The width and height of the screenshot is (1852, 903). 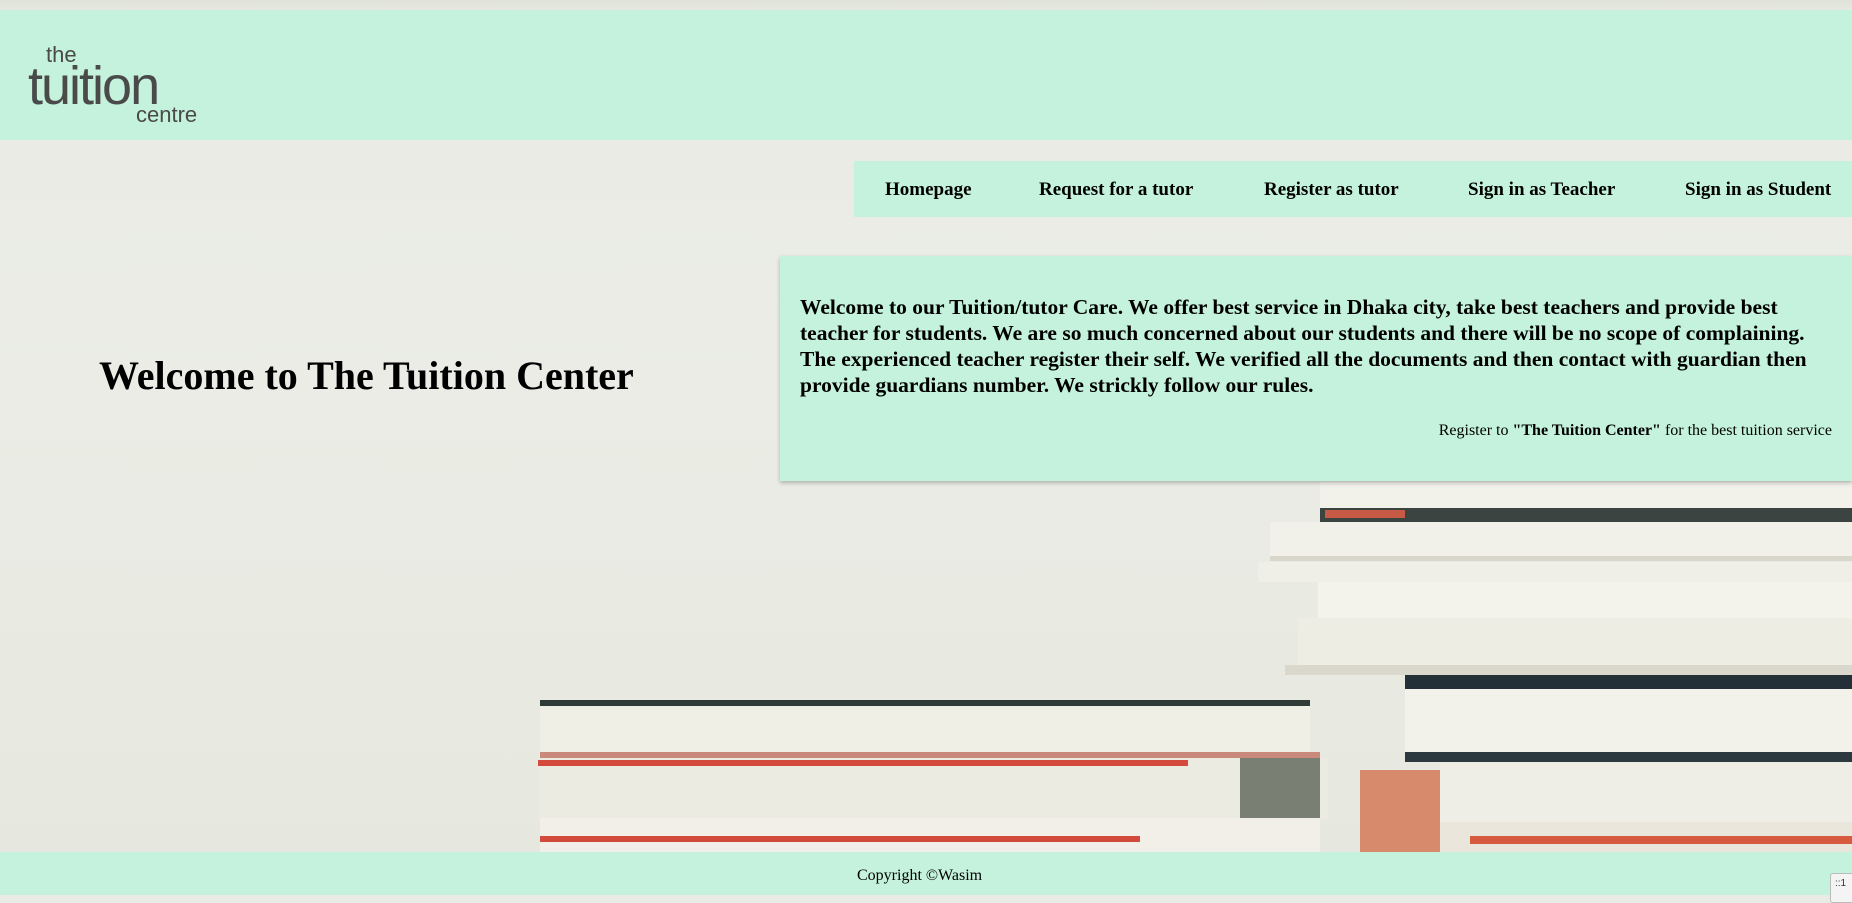 I want to click on site-footer: Copyright ©Wasim, so click(x=926, y=873).